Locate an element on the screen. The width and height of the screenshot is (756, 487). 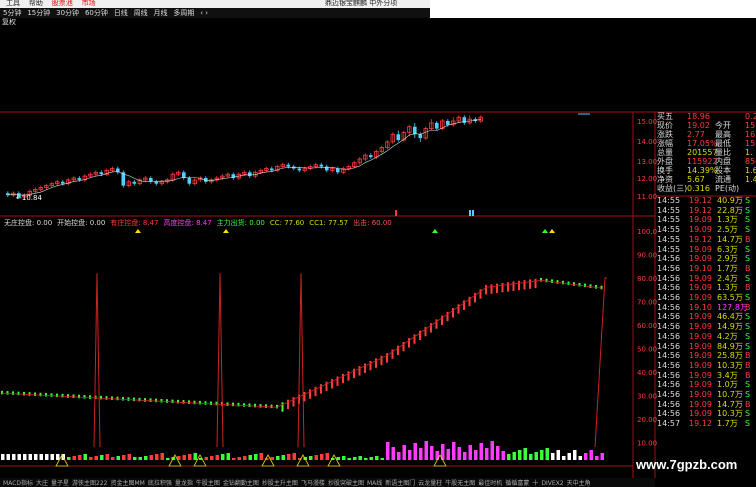
indicator-tab: 天中主角 is located at coordinates (579, 483).